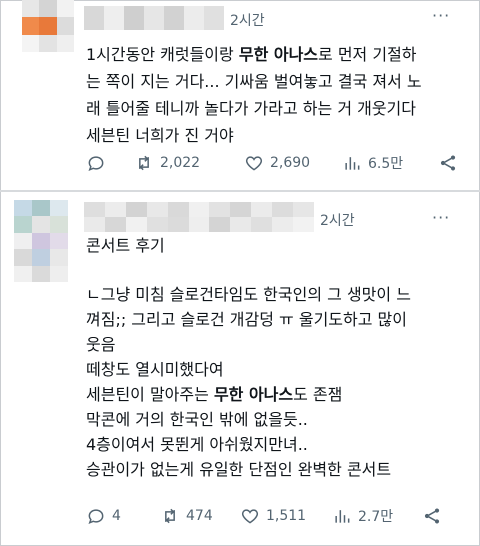 The width and height of the screenshot is (480, 546). I want to click on text-line: 세븐틴 너희가 진 거야, so click(254, 135).